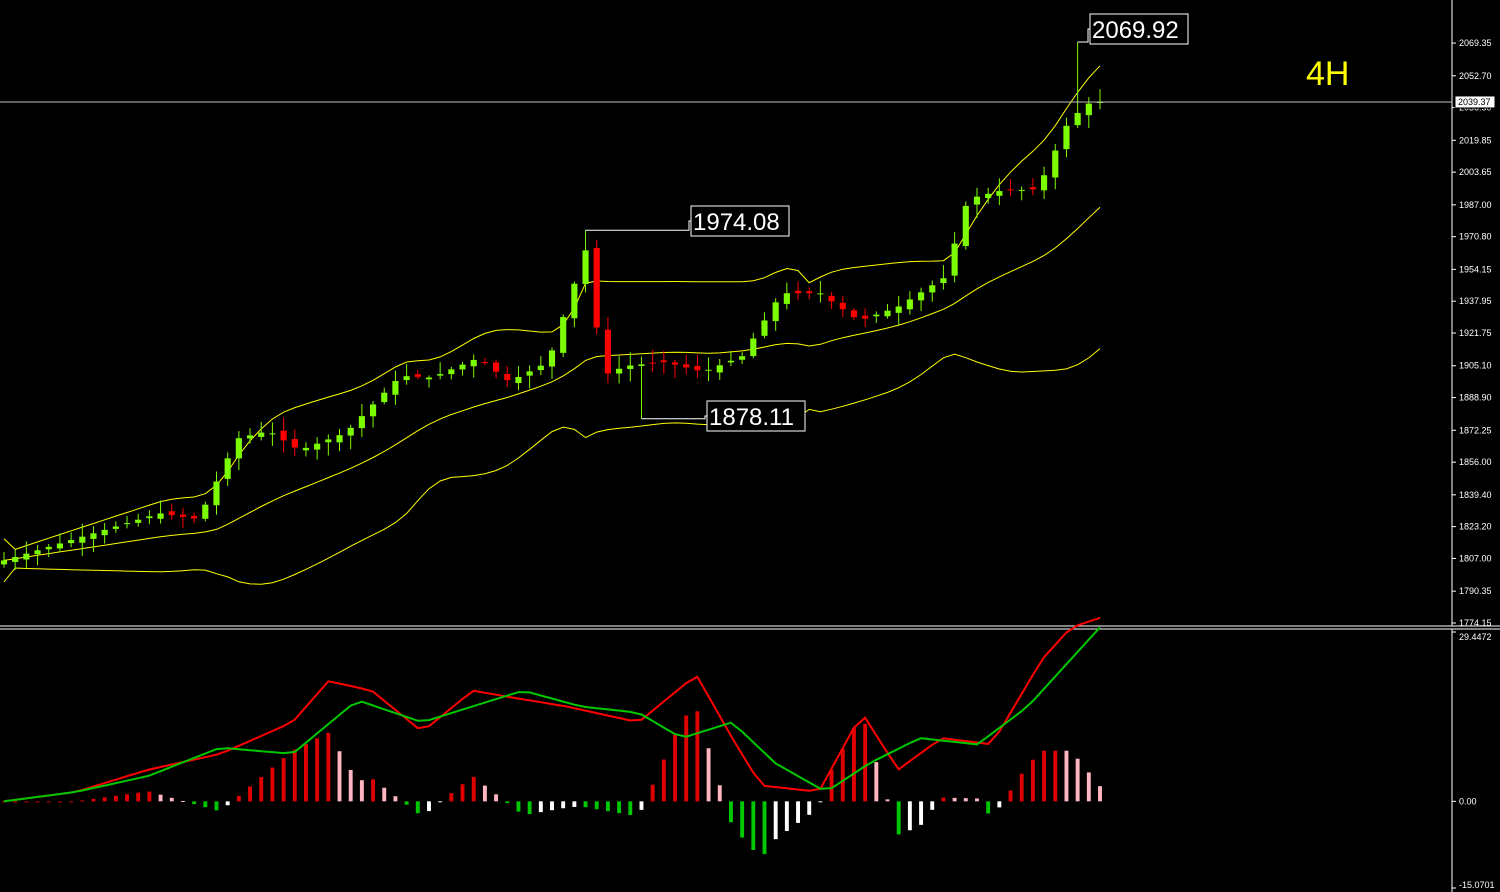 This screenshot has width=1500, height=892. What do you see at coordinates (1475, 43) in the screenshot?
I see `price-tick-label: 2069.35` at bounding box center [1475, 43].